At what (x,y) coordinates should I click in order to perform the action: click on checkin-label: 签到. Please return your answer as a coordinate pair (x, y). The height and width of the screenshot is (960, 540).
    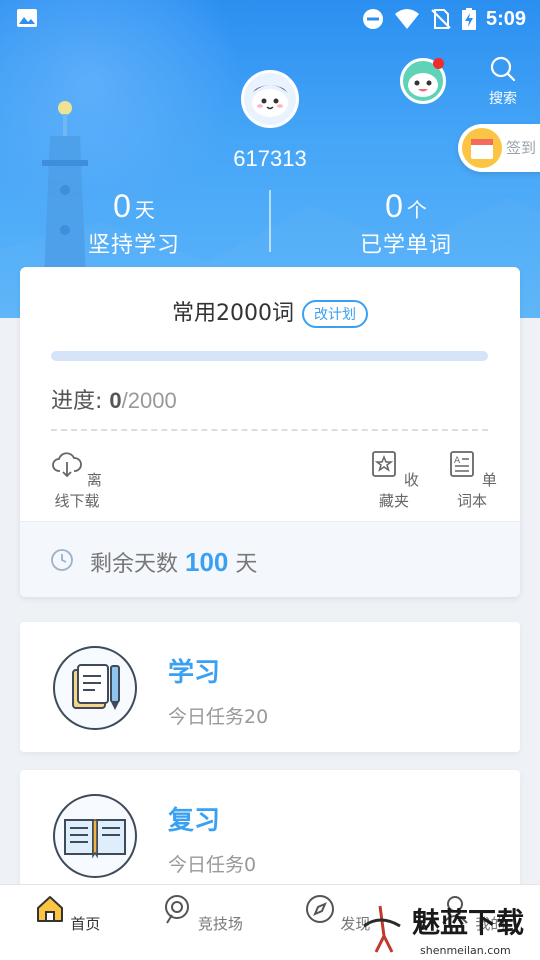
    Looking at the image, I should click on (521, 148).